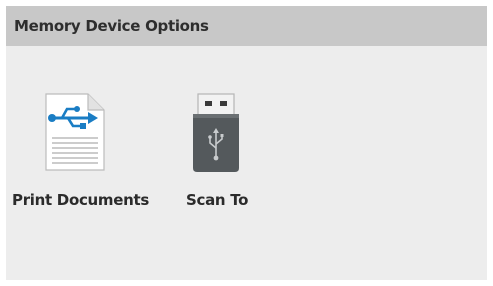  Describe the element at coordinates (75, 132) in the screenshot. I see `usb-document-icon` at that location.